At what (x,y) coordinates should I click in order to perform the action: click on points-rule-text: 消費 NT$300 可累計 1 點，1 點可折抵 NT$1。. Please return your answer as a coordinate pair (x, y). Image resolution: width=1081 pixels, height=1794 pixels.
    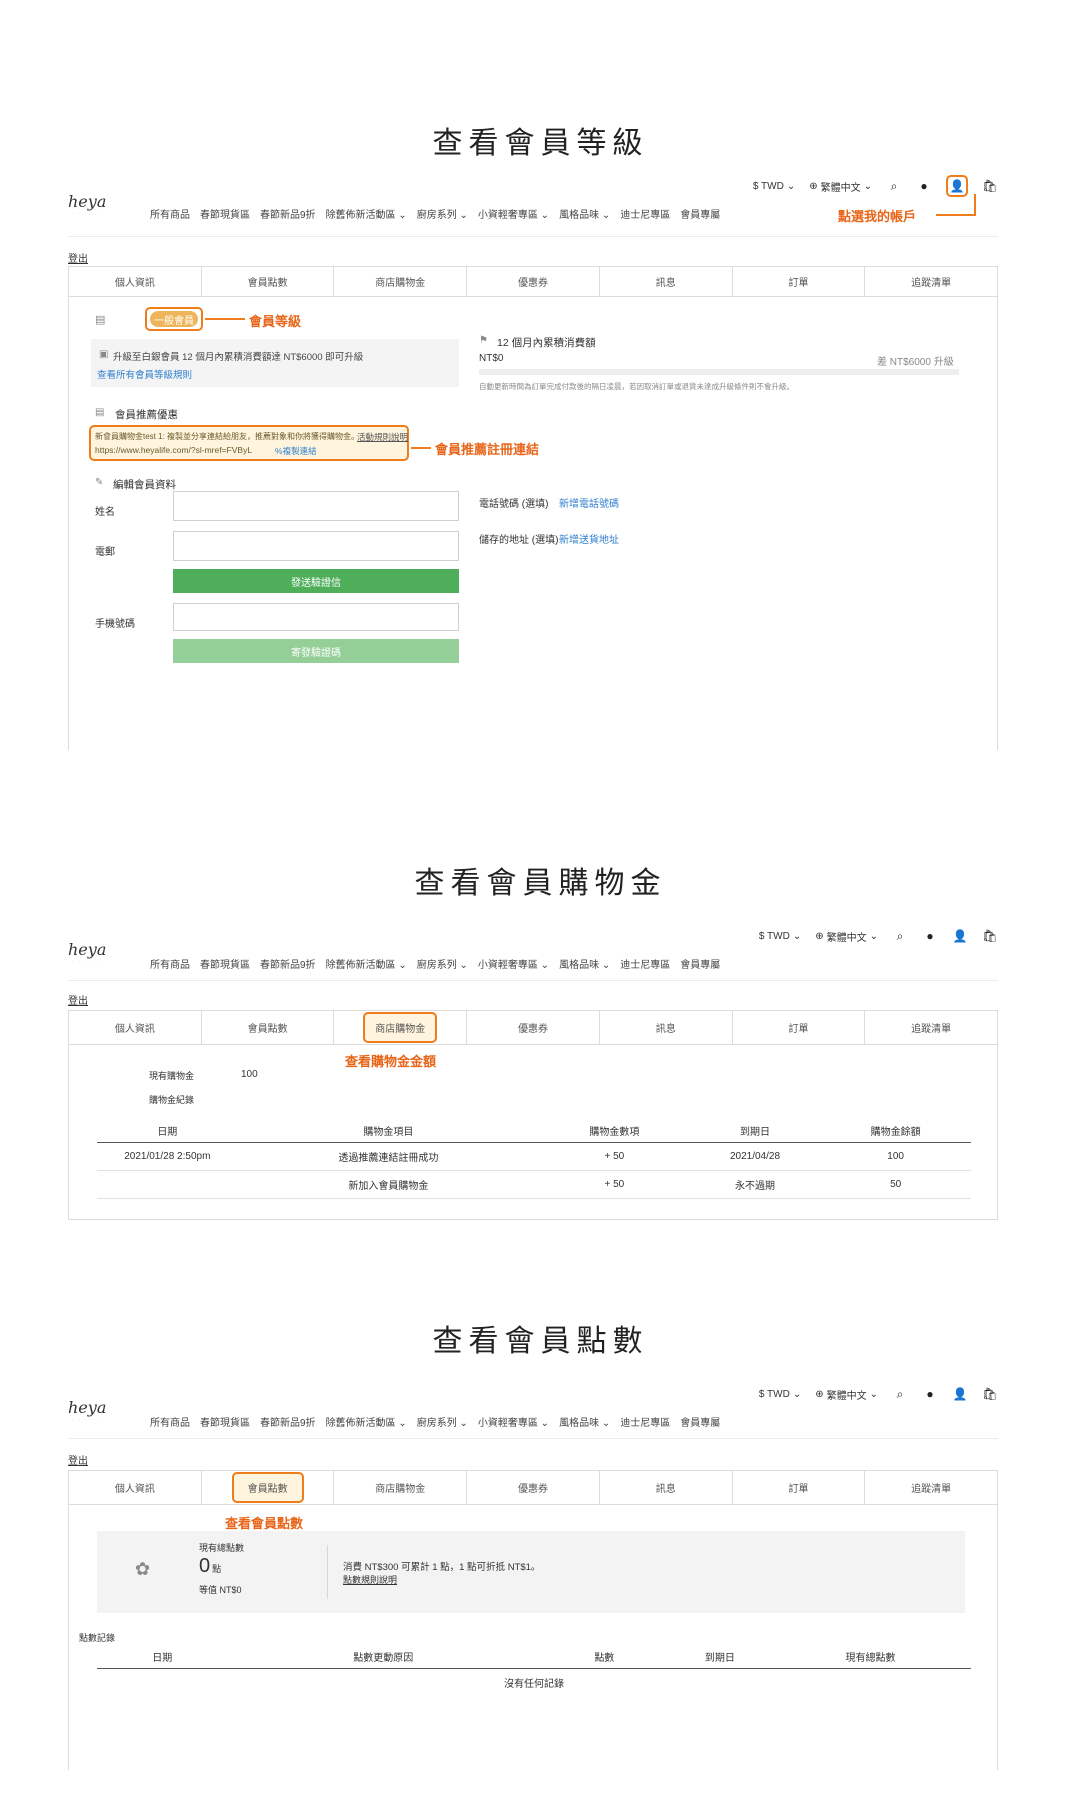
    Looking at the image, I should click on (442, 1567).